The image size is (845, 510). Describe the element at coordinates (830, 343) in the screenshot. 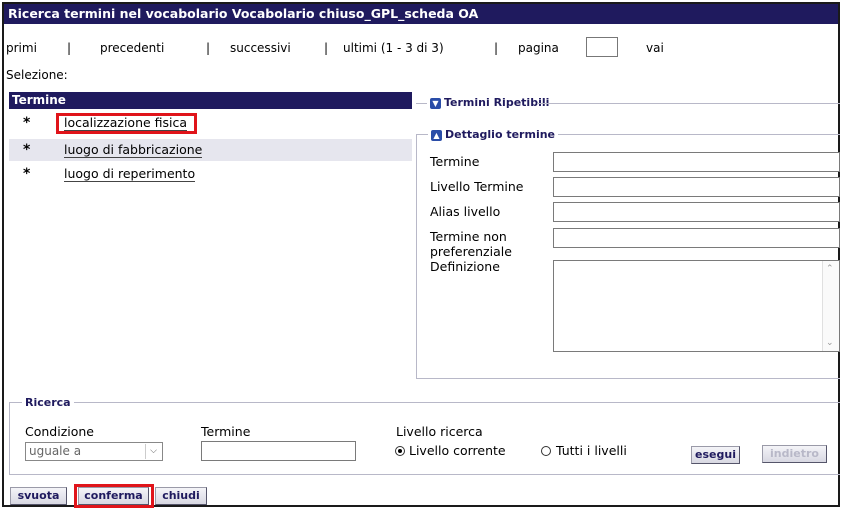

I see `scroll-down-icon: ⌄` at that location.